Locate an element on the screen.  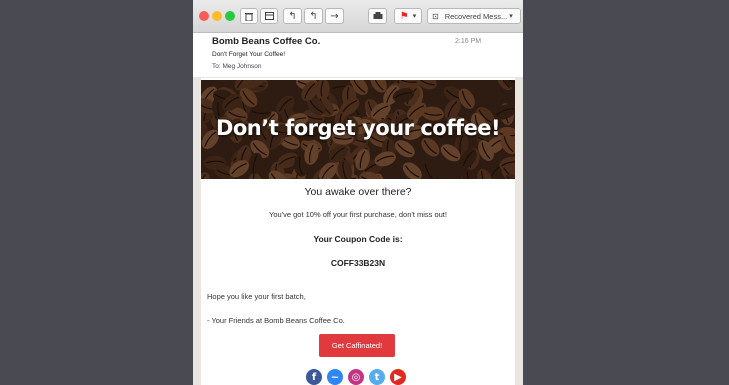
banner-title: Don’t forget your coffee! is located at coordinates (358, 128).